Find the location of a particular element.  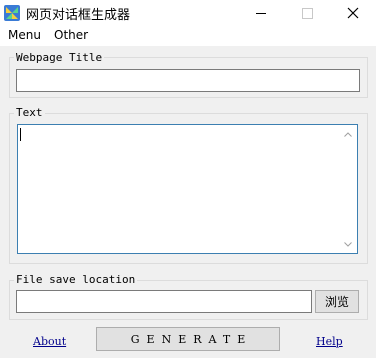

scroll-up-arrow-icon is located at coordinates (348, 134).